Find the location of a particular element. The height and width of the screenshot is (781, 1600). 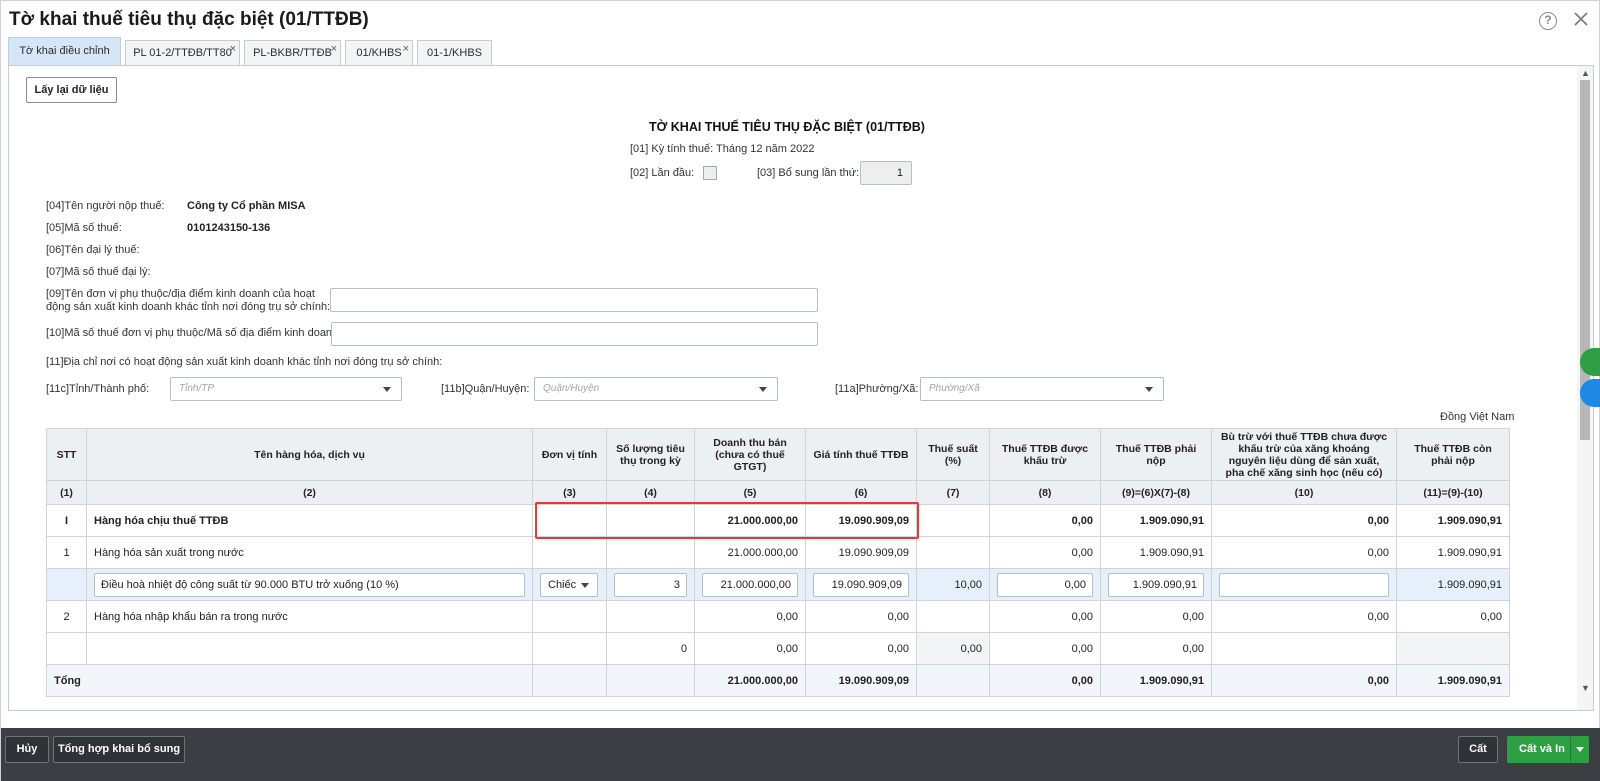

tax-code-label: [05]Mã số thuế: is located at coordinates (84, 228).